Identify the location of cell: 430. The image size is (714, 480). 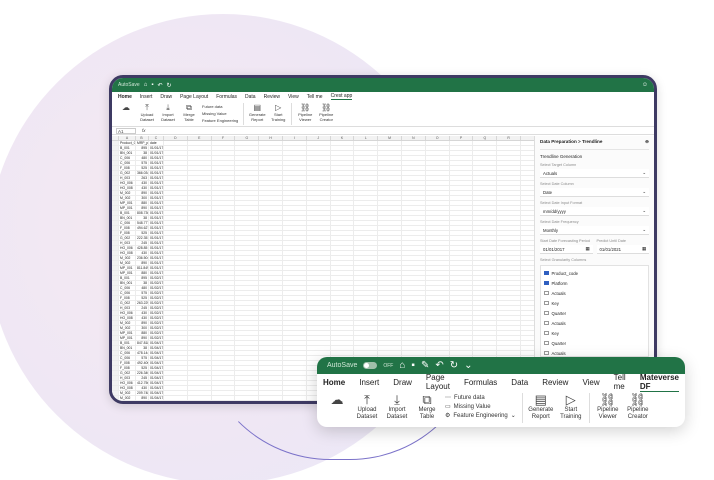
(142, 188).